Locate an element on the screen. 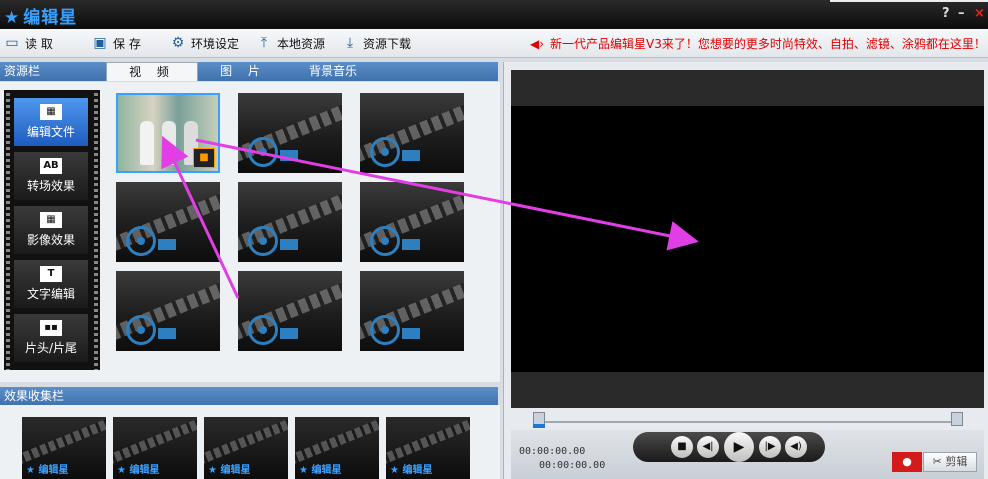  scissors-icon: ✂ is located at coordinates (937, 461).